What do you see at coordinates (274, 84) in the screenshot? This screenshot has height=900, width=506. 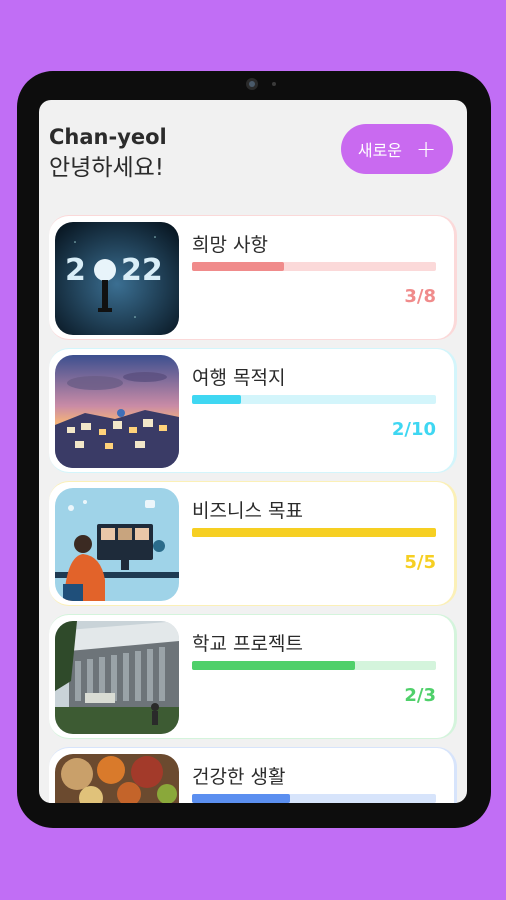 I see `sensor-dot` at bounding box center [274, 84].